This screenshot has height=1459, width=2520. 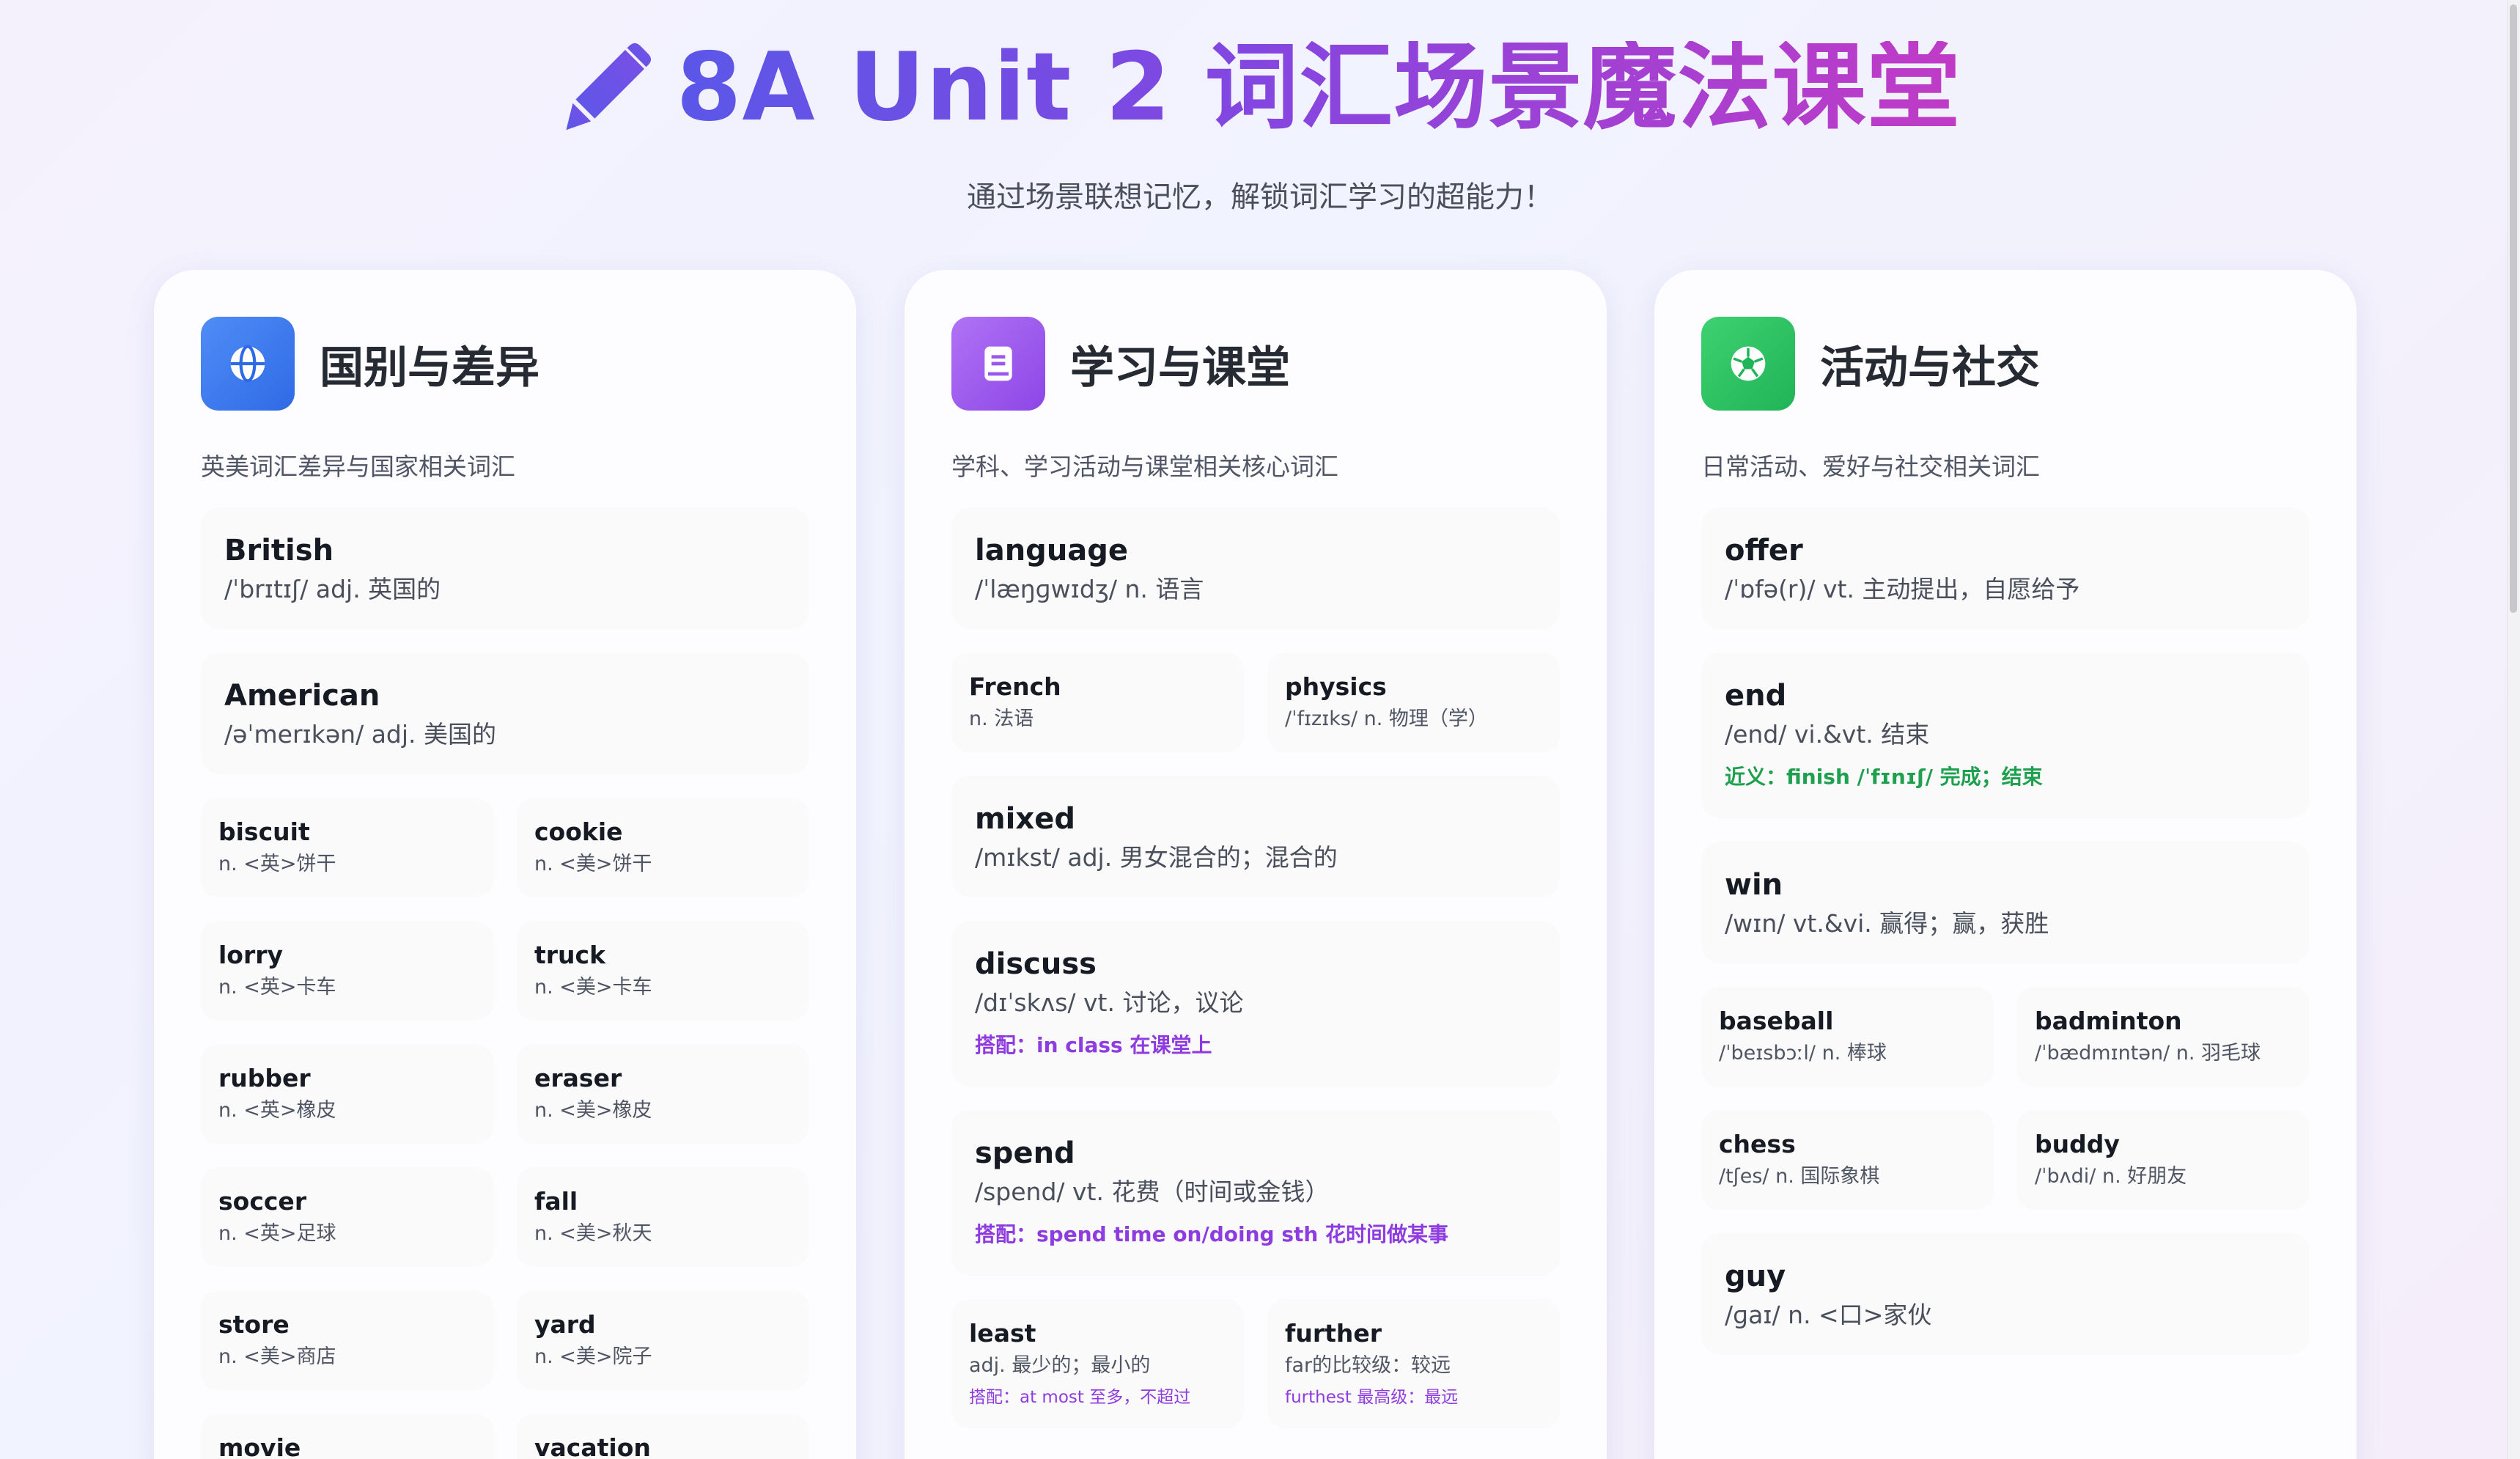 I want to click on word: fall, so click(x=556, y=1201).